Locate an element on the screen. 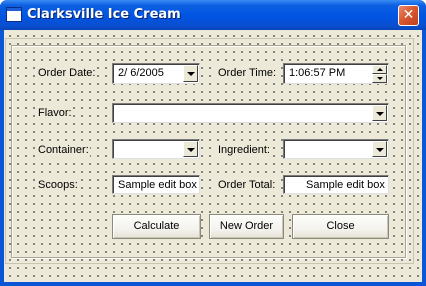  order-date-label: Order Date: is located at coordinates (67, 73).